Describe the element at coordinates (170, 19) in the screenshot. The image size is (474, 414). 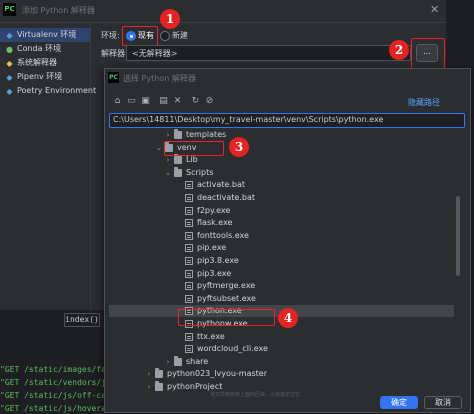
I see `step-badge-1: 1` at that location.